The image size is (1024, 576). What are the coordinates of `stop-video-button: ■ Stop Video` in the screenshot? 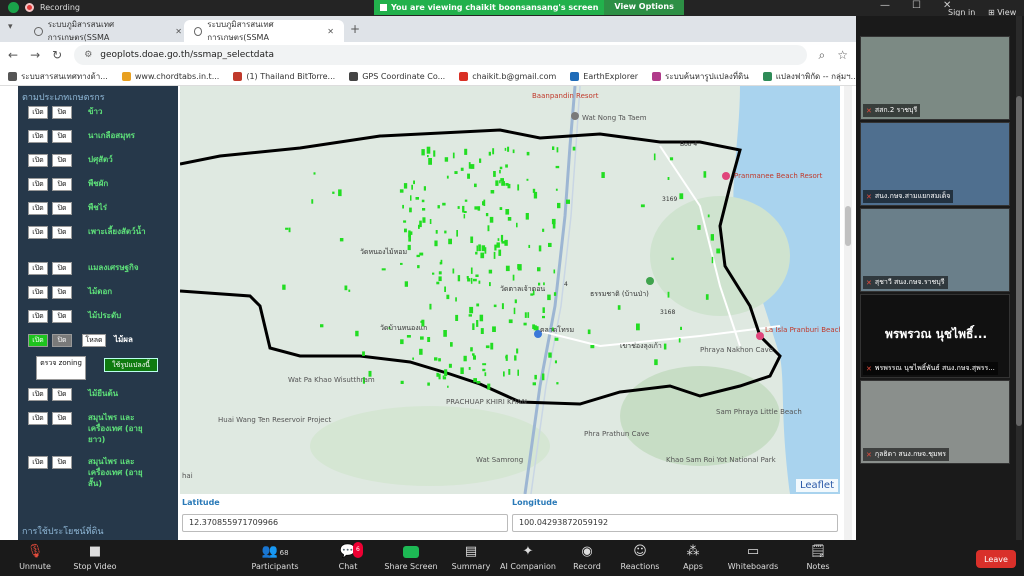 It's located at (95, 557).